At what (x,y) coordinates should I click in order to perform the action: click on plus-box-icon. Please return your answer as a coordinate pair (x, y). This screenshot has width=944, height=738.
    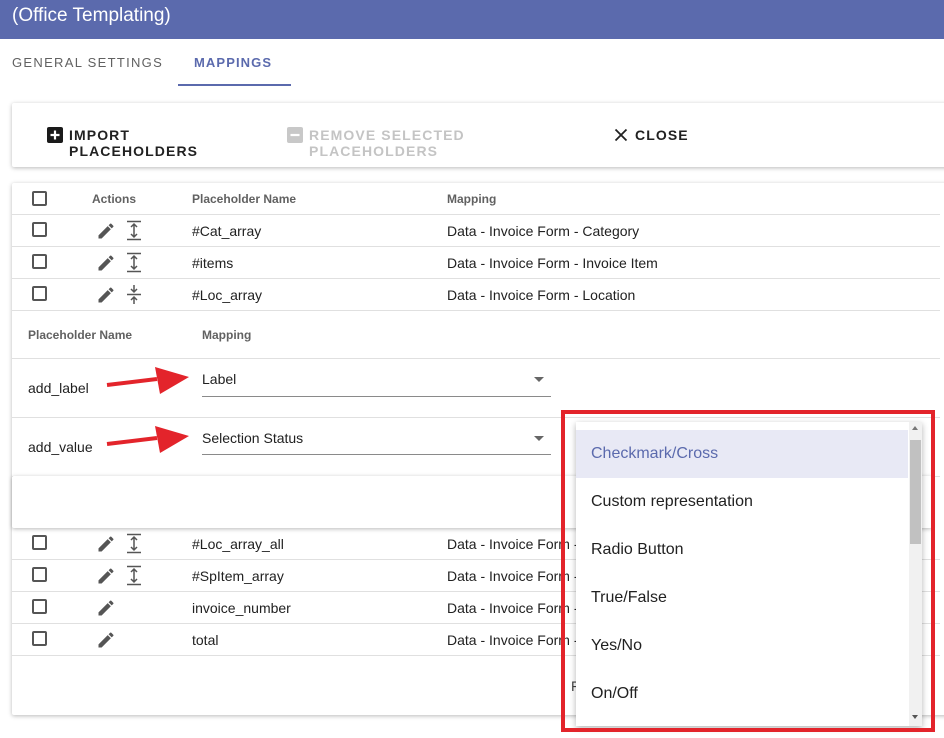
    Looking at the image, I should click on (55, 135).